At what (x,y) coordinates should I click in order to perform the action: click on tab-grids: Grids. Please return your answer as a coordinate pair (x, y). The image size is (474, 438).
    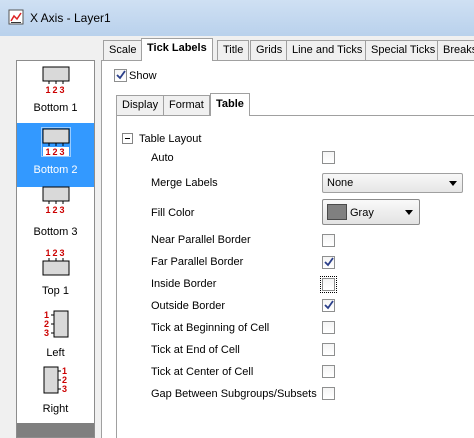
    Looking at the image, I should click on (269, 50).